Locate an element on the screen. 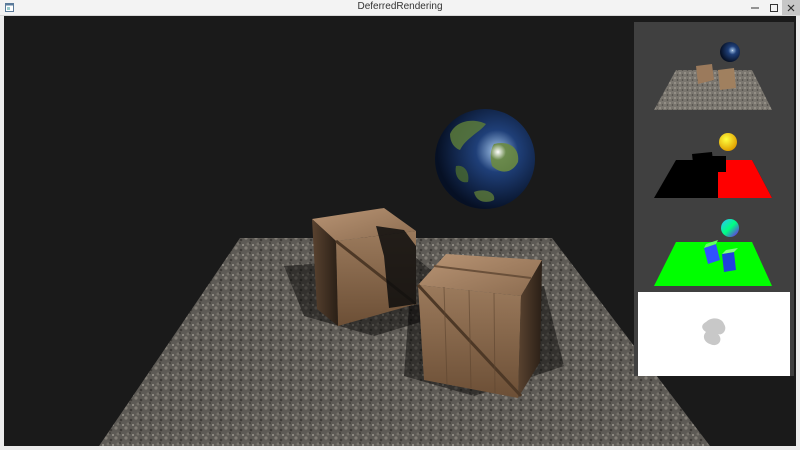 This screenshot has height=450, width=800. minimize-button is located at coordinates (755, 7).